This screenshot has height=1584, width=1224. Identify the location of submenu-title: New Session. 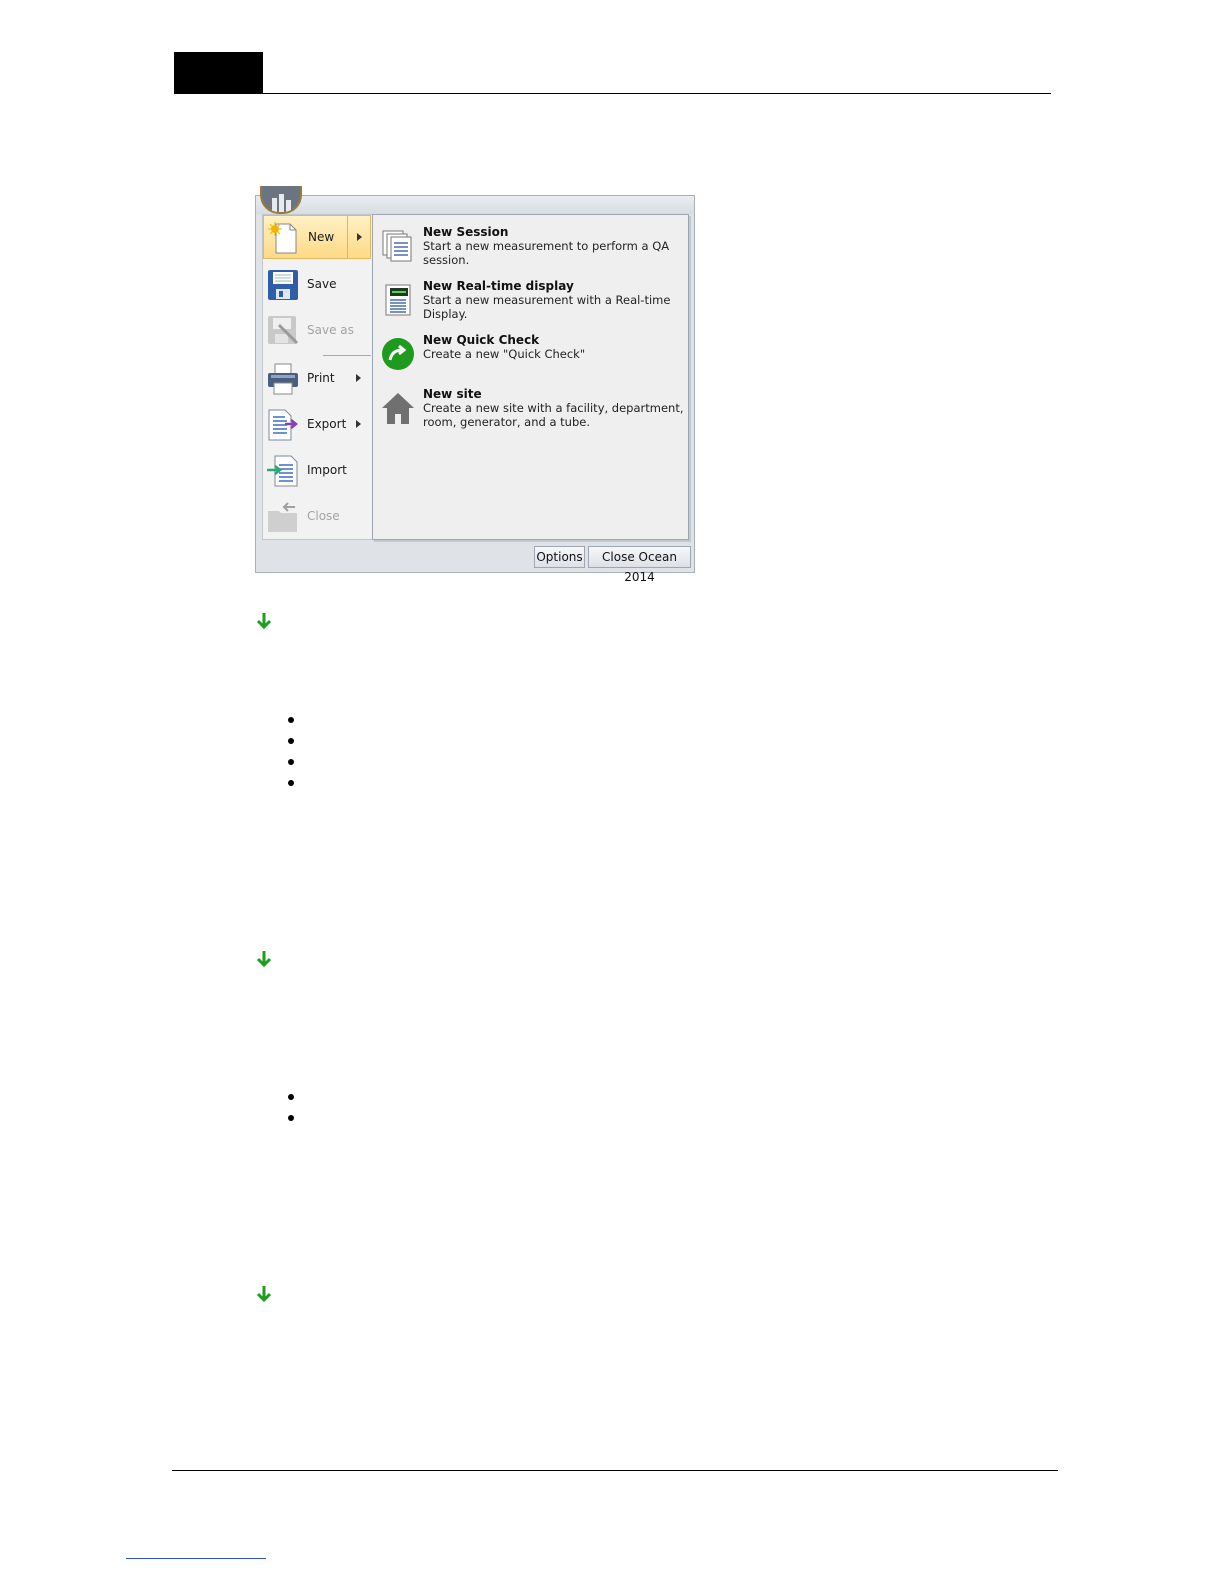
(466, 232).